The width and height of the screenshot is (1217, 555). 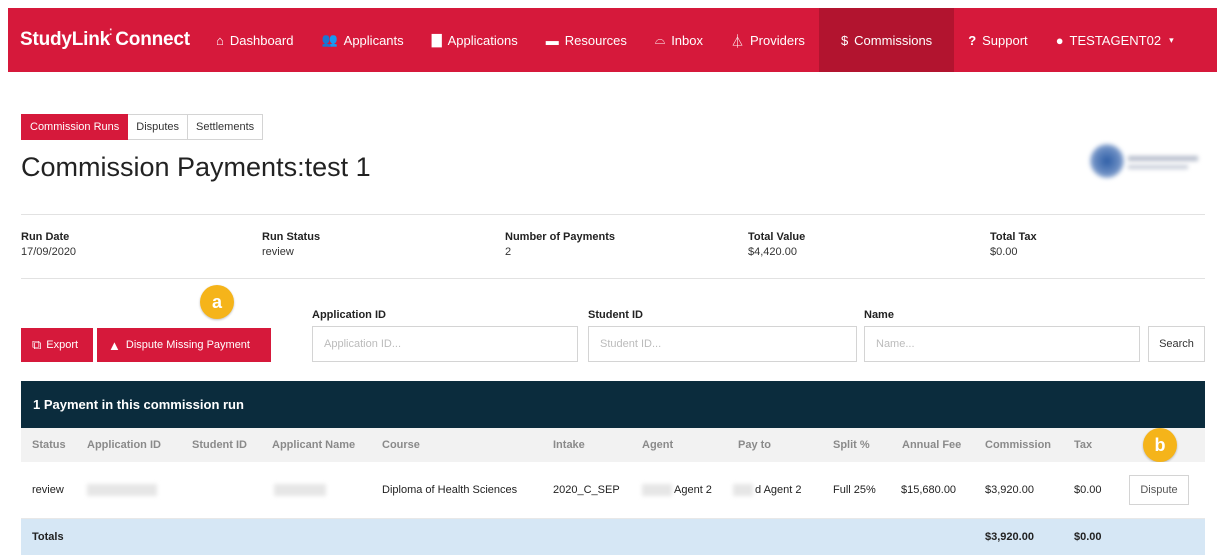 I want to click on dispute-button: Dispute, so click(x=1159, y=490).